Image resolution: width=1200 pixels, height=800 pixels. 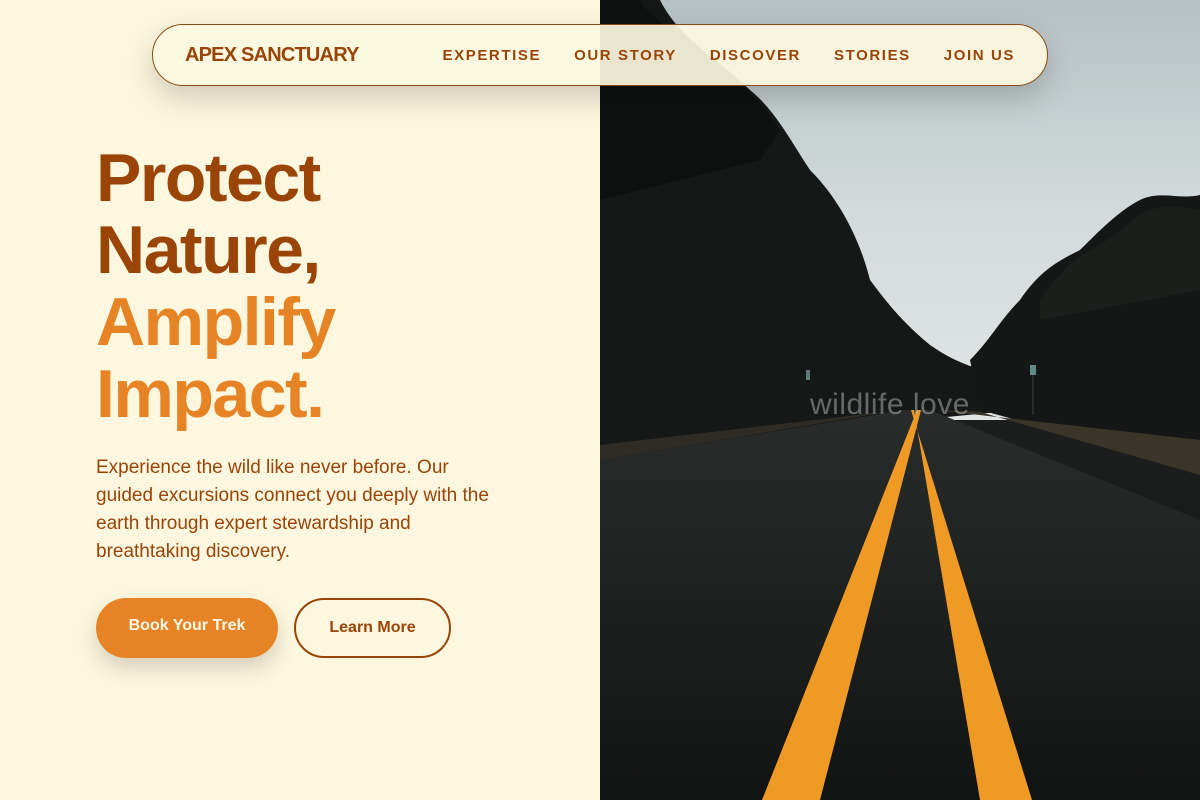 I want to click on hero-title-line-3: Amplify, so click(x=216, y=322).